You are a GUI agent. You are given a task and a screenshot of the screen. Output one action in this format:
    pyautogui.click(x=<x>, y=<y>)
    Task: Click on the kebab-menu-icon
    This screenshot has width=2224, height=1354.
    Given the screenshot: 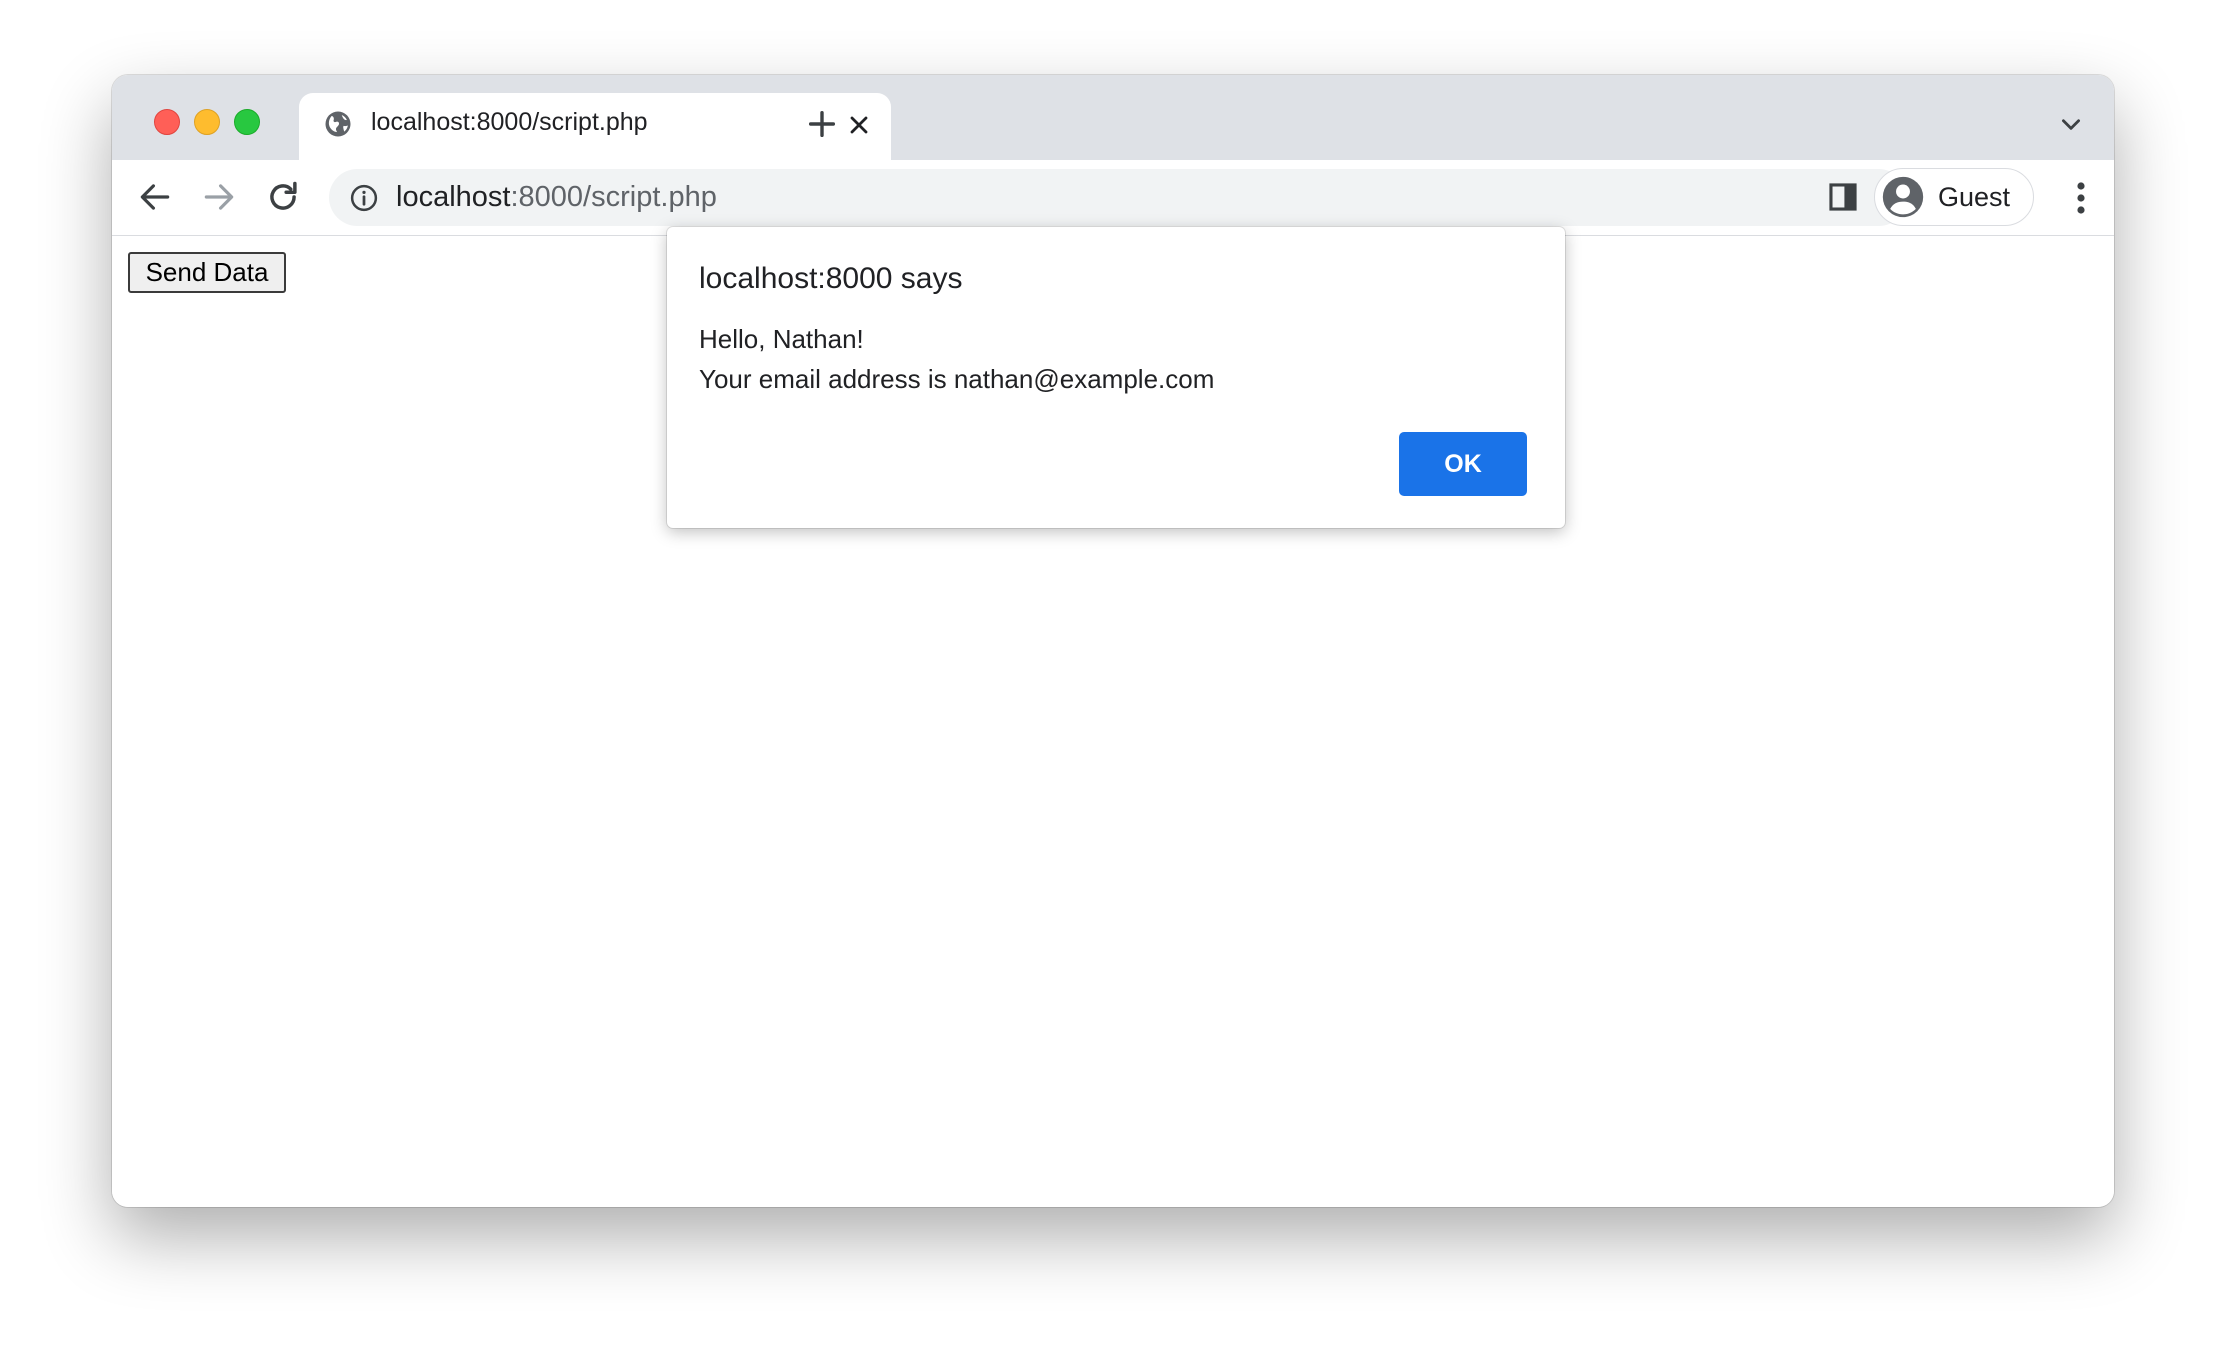 What is the action you would take?
    pyautogui.click(x=2081, y=198)
    